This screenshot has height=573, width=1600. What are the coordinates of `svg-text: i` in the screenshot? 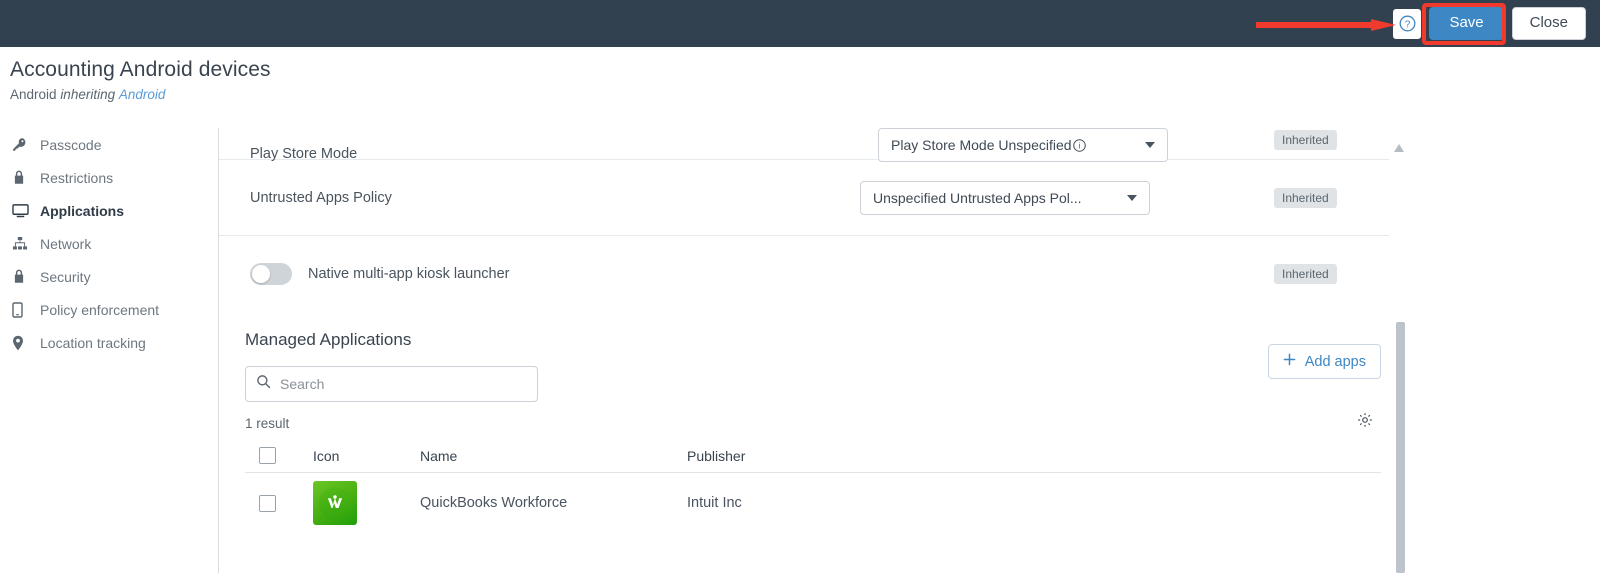 It's located at (1079, 145).